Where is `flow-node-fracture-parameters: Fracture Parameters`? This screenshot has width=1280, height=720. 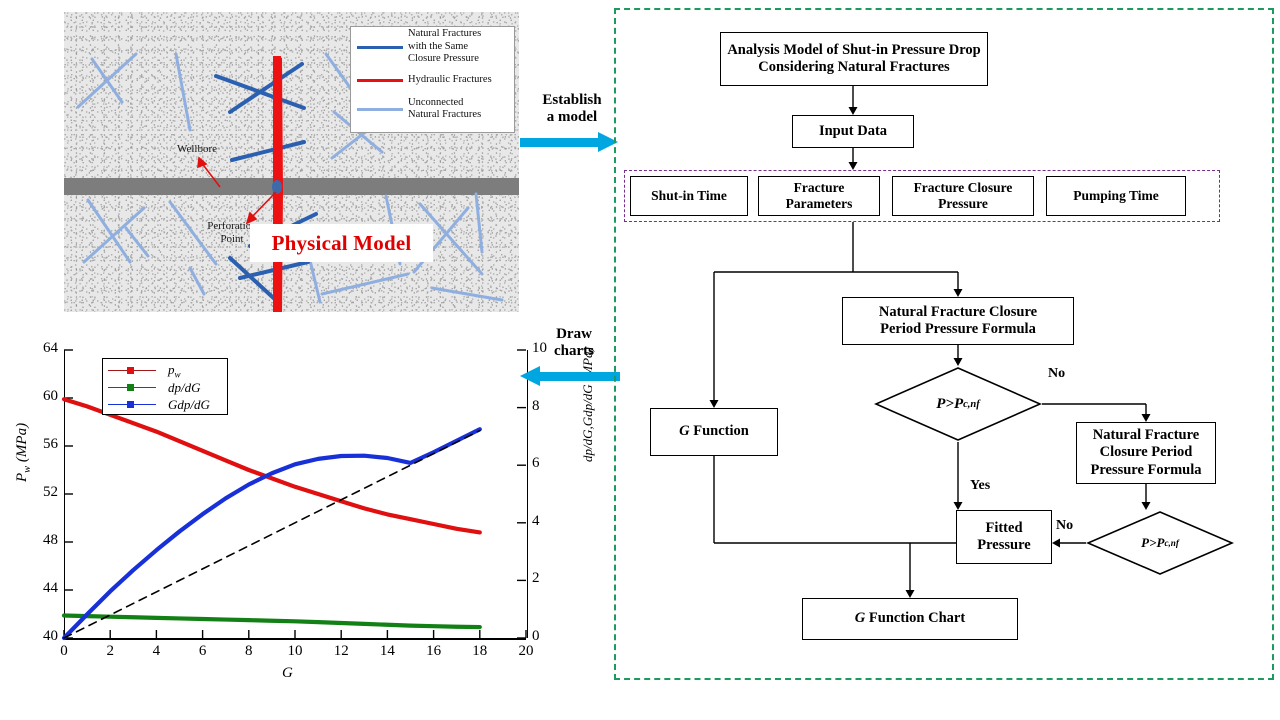 flow-node-fracture-parameters: Fracture Parameters is located at coordinates (819, 196).